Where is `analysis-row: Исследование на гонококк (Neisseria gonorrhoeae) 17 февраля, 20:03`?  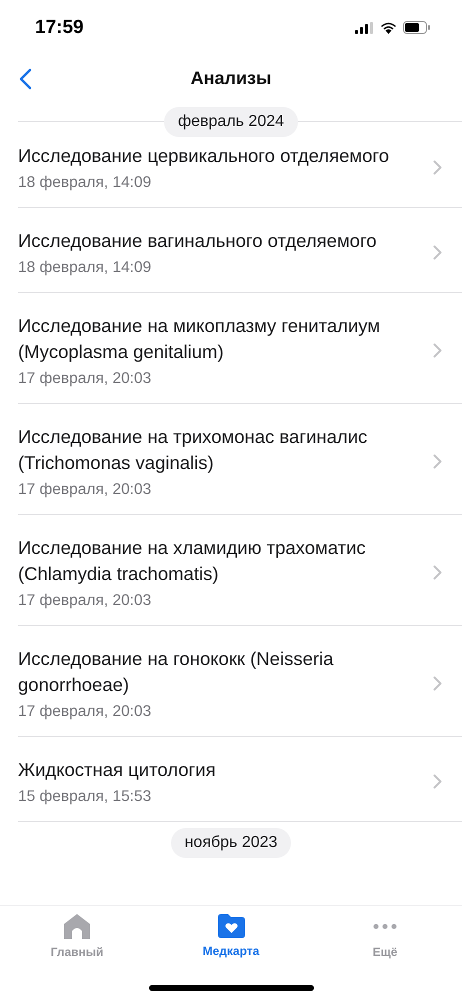 analysis-row: Исследование на гонококк (Neisseria gonorrhoeae) 17 февраля, 20:03 is located at coordinates (240, 681).